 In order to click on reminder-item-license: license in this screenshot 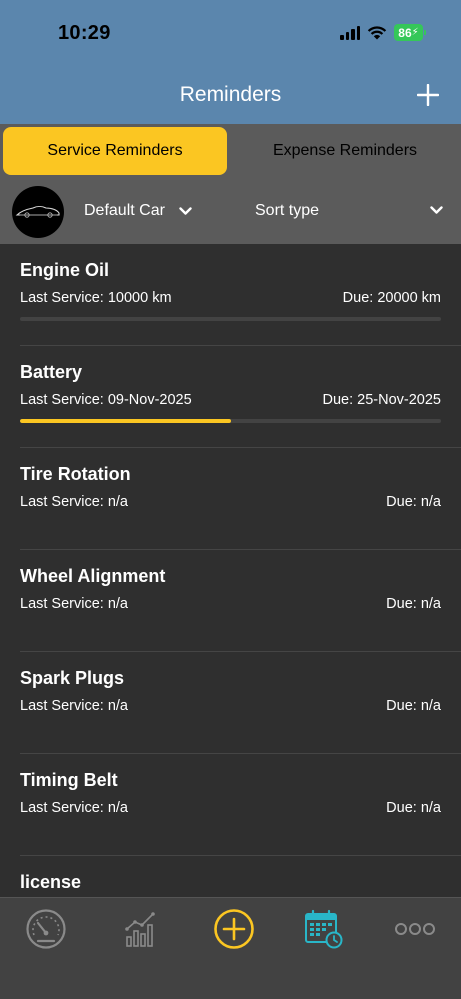, I will do `click(230, 876)`.